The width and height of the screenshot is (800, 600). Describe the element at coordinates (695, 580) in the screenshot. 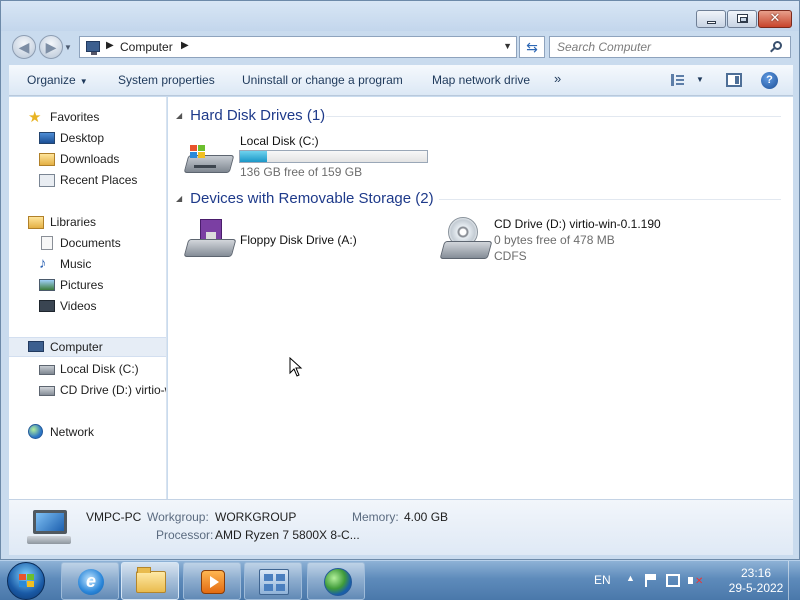

I see `volume-muted-icon` at that location.